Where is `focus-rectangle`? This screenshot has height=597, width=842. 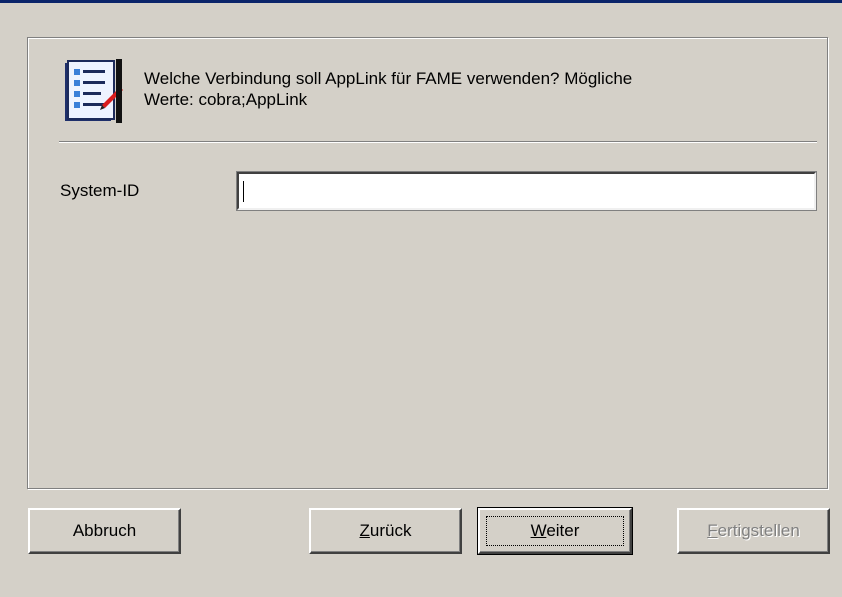 focus-rectangle is located at coordinates (555, 531).